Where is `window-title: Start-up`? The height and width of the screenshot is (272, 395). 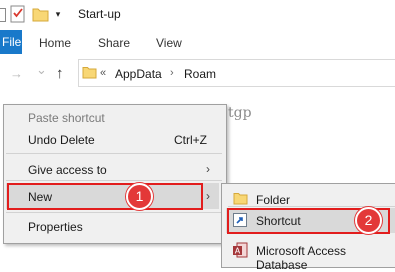 window-title: Start-up is located at coordinates (99, 14).